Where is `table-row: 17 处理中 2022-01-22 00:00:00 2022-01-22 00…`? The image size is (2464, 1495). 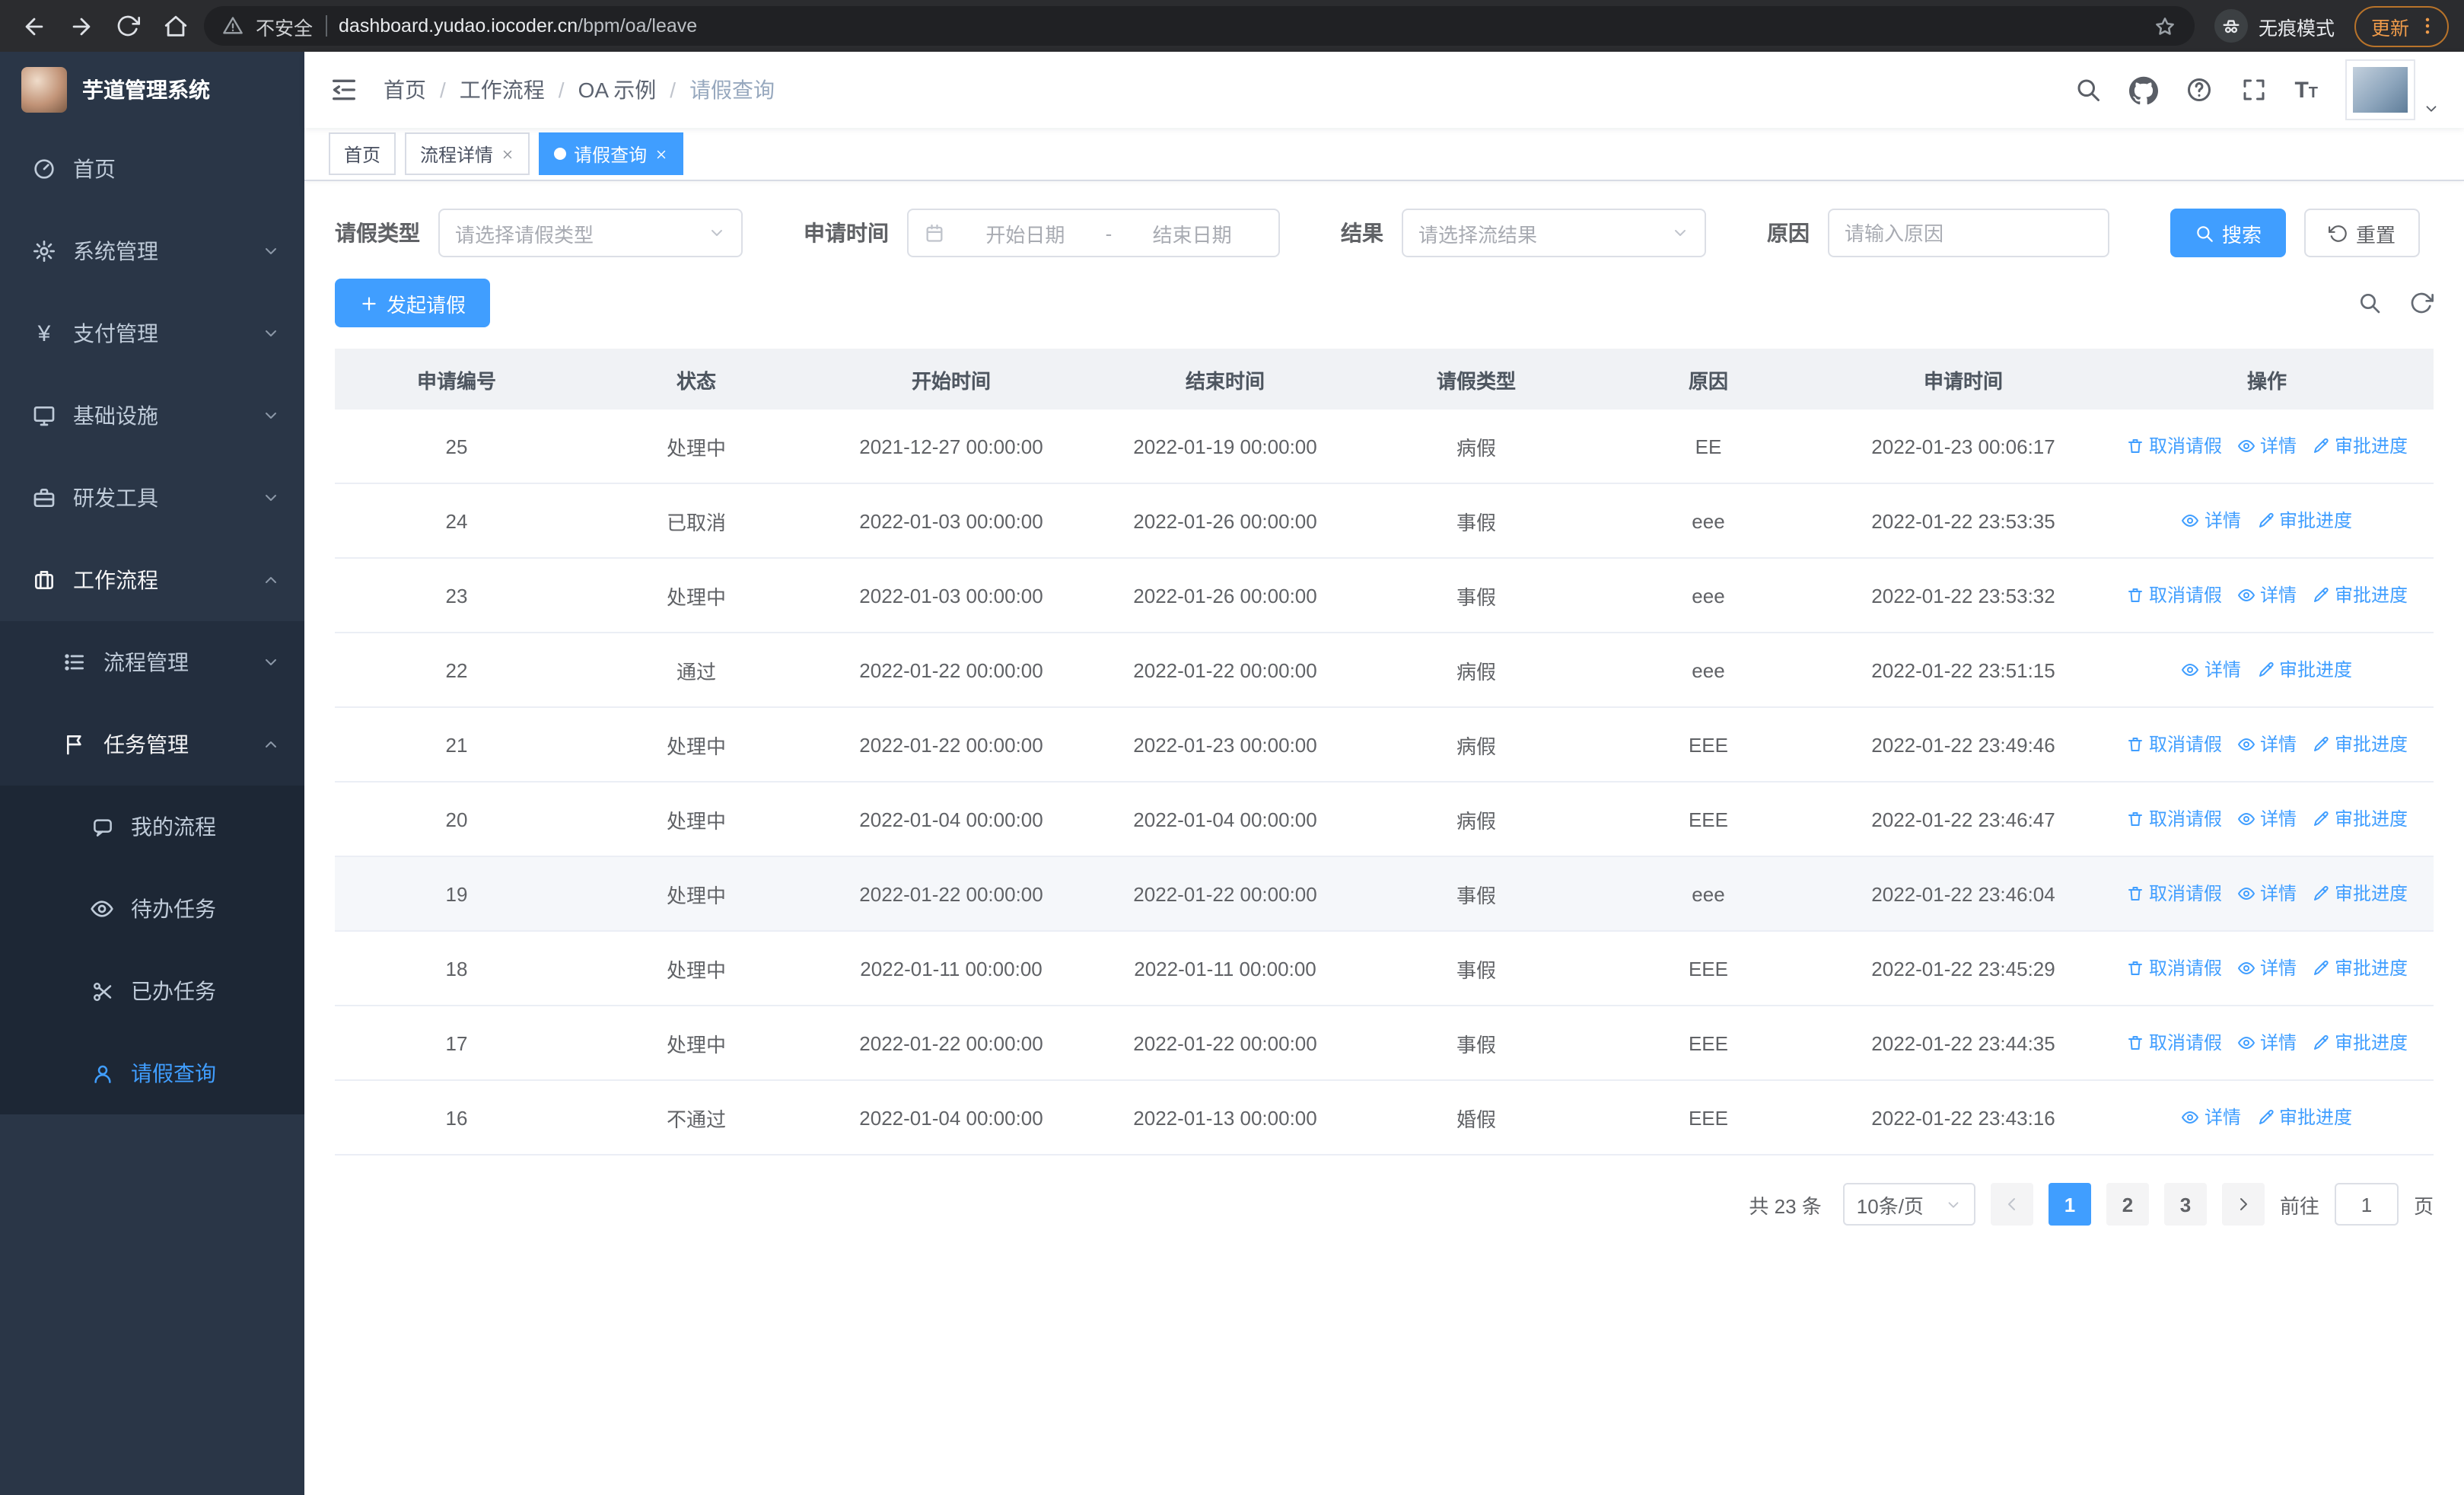
table-row: 17 处理中 2022-01-22 00:00:00 2022-01-22 00… is located at coordinates (1384, 1043).